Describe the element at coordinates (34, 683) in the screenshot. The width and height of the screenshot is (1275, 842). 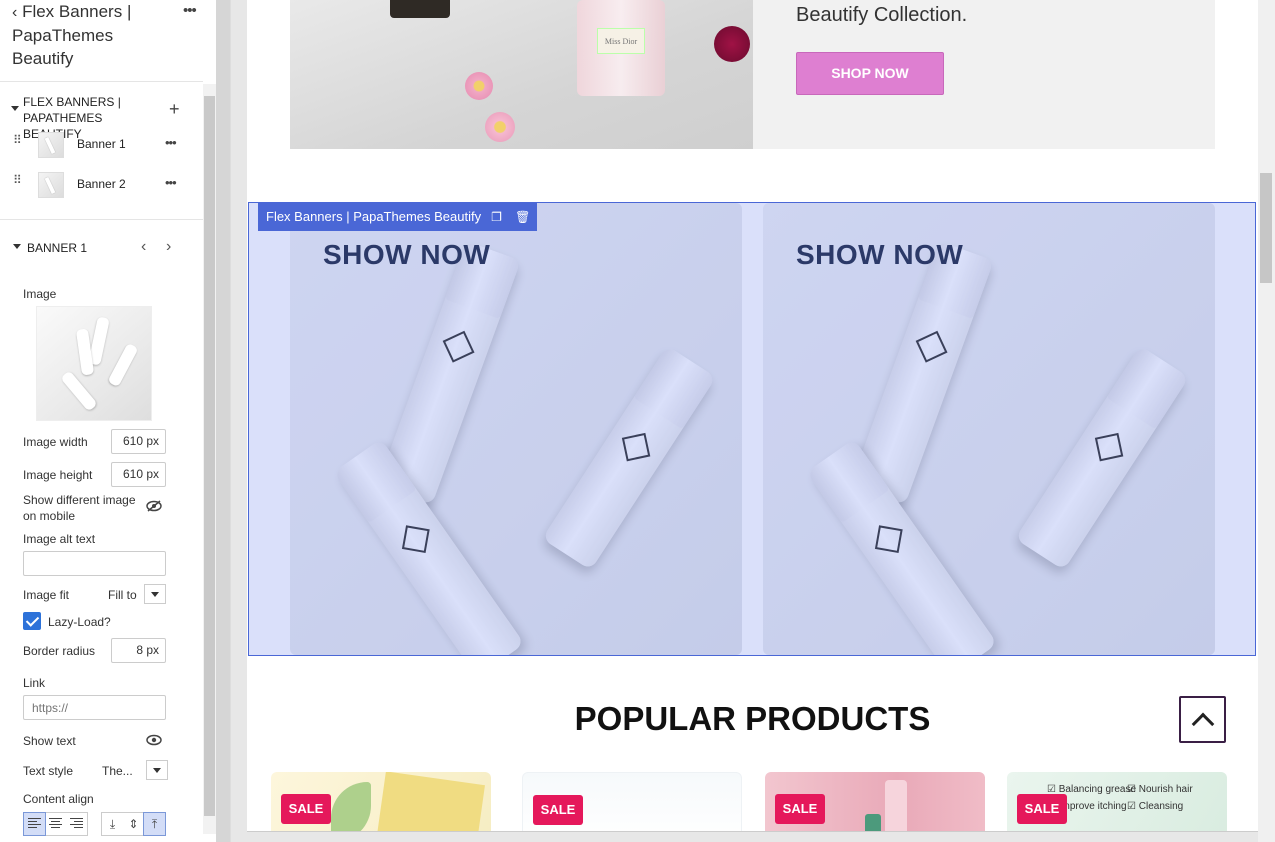
I see `link-label: Link` at that location.